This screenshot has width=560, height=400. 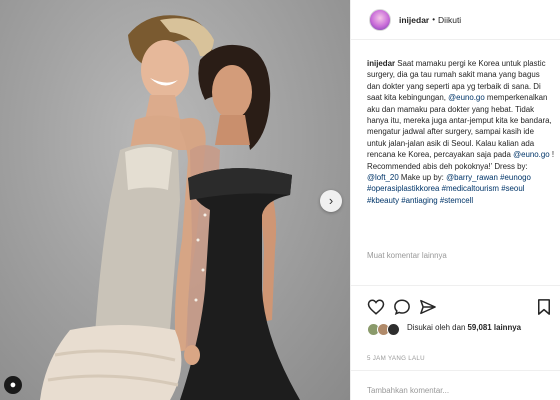 What do you see at coordinates (407, 255) in the screenshot?
I see `load-more-comments-link: Muat komentar lainnya` at bounding box center [407, 255].